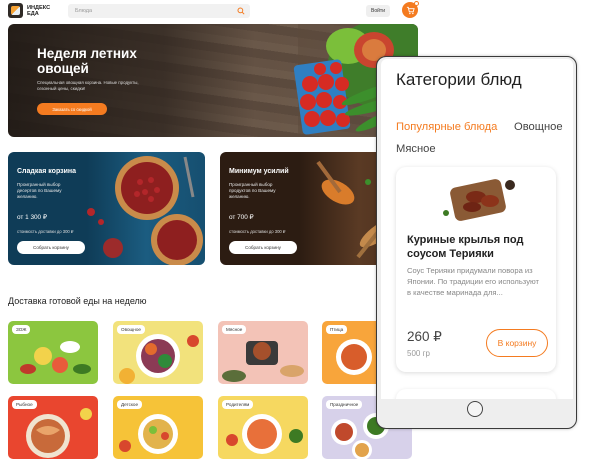 Image resolution: width=595 pixels, height=469 pixels. I want to click on promo-price: от 1 300 ₽, so click(32, 217).